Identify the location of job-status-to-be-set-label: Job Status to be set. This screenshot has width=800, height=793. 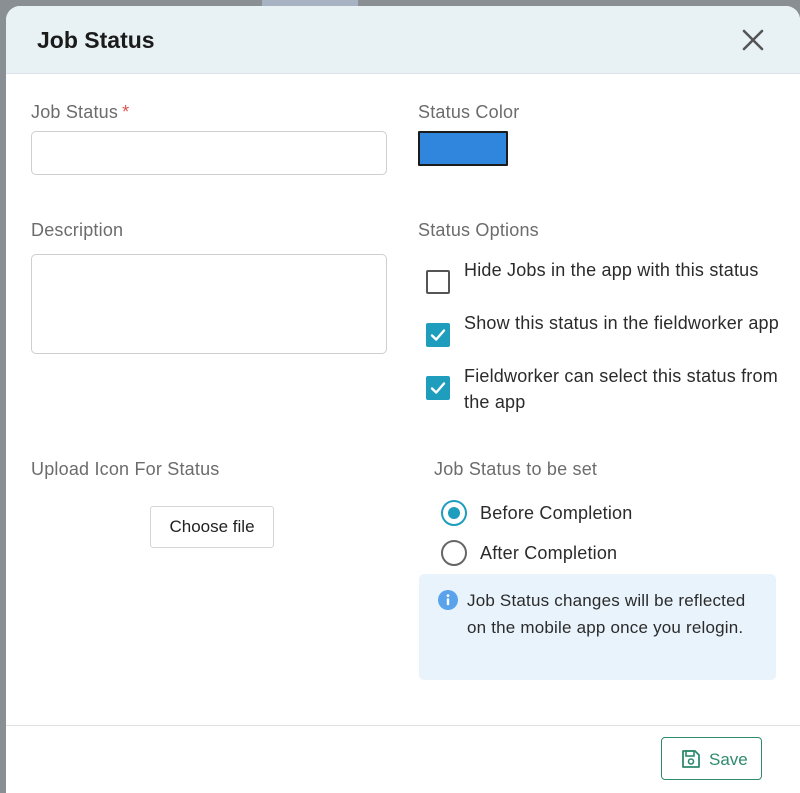
(516, 469).